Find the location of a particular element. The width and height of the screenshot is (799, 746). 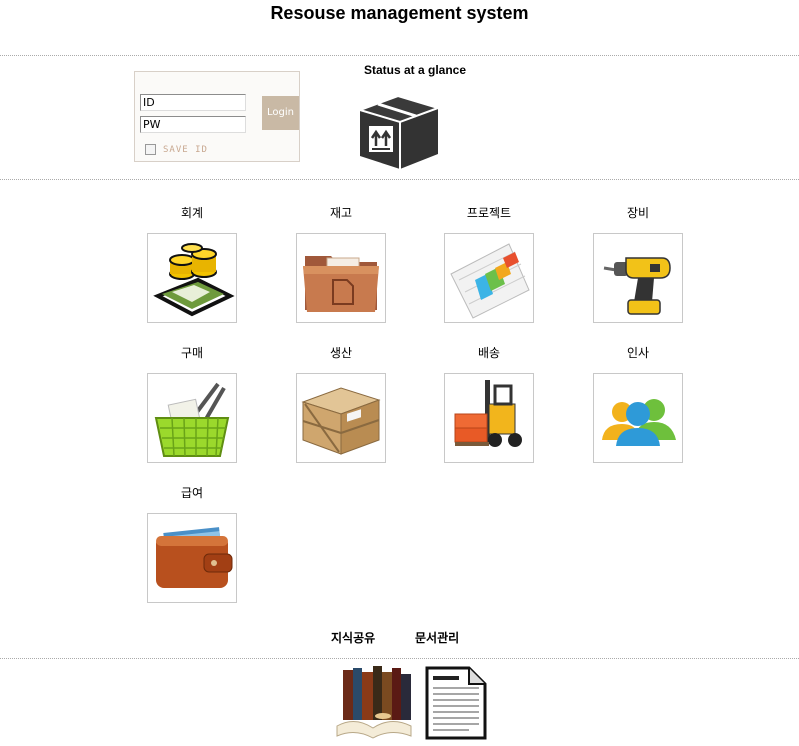

module-label-payroll: 급여 is located at coordinates (192, 492).